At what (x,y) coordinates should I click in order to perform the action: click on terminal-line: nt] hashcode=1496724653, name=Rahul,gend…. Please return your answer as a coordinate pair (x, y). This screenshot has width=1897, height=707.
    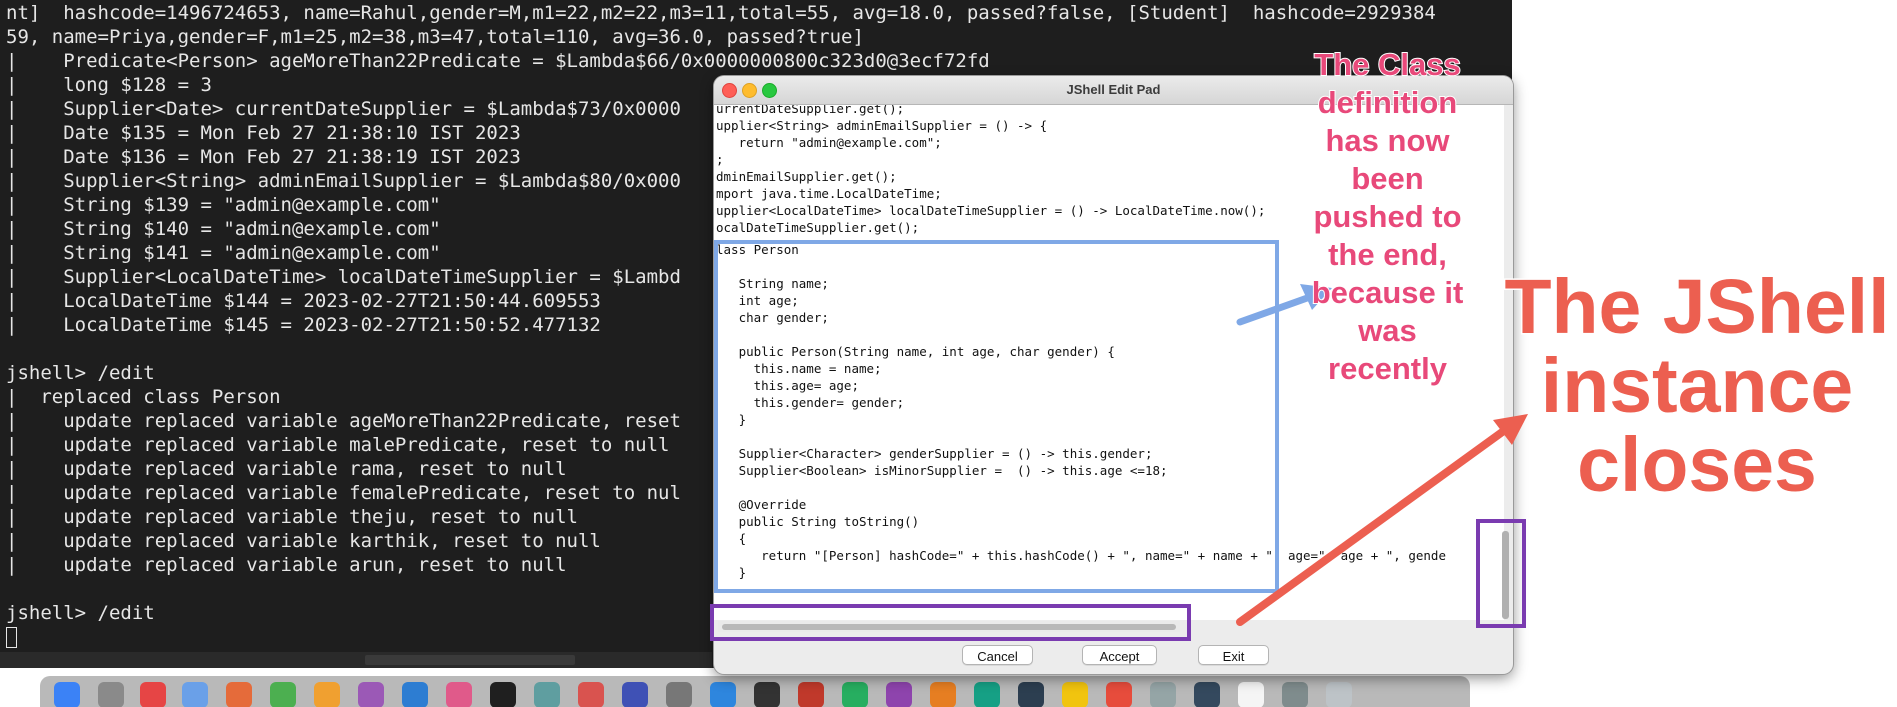
    Looking at the image, I should click on (721, 13).